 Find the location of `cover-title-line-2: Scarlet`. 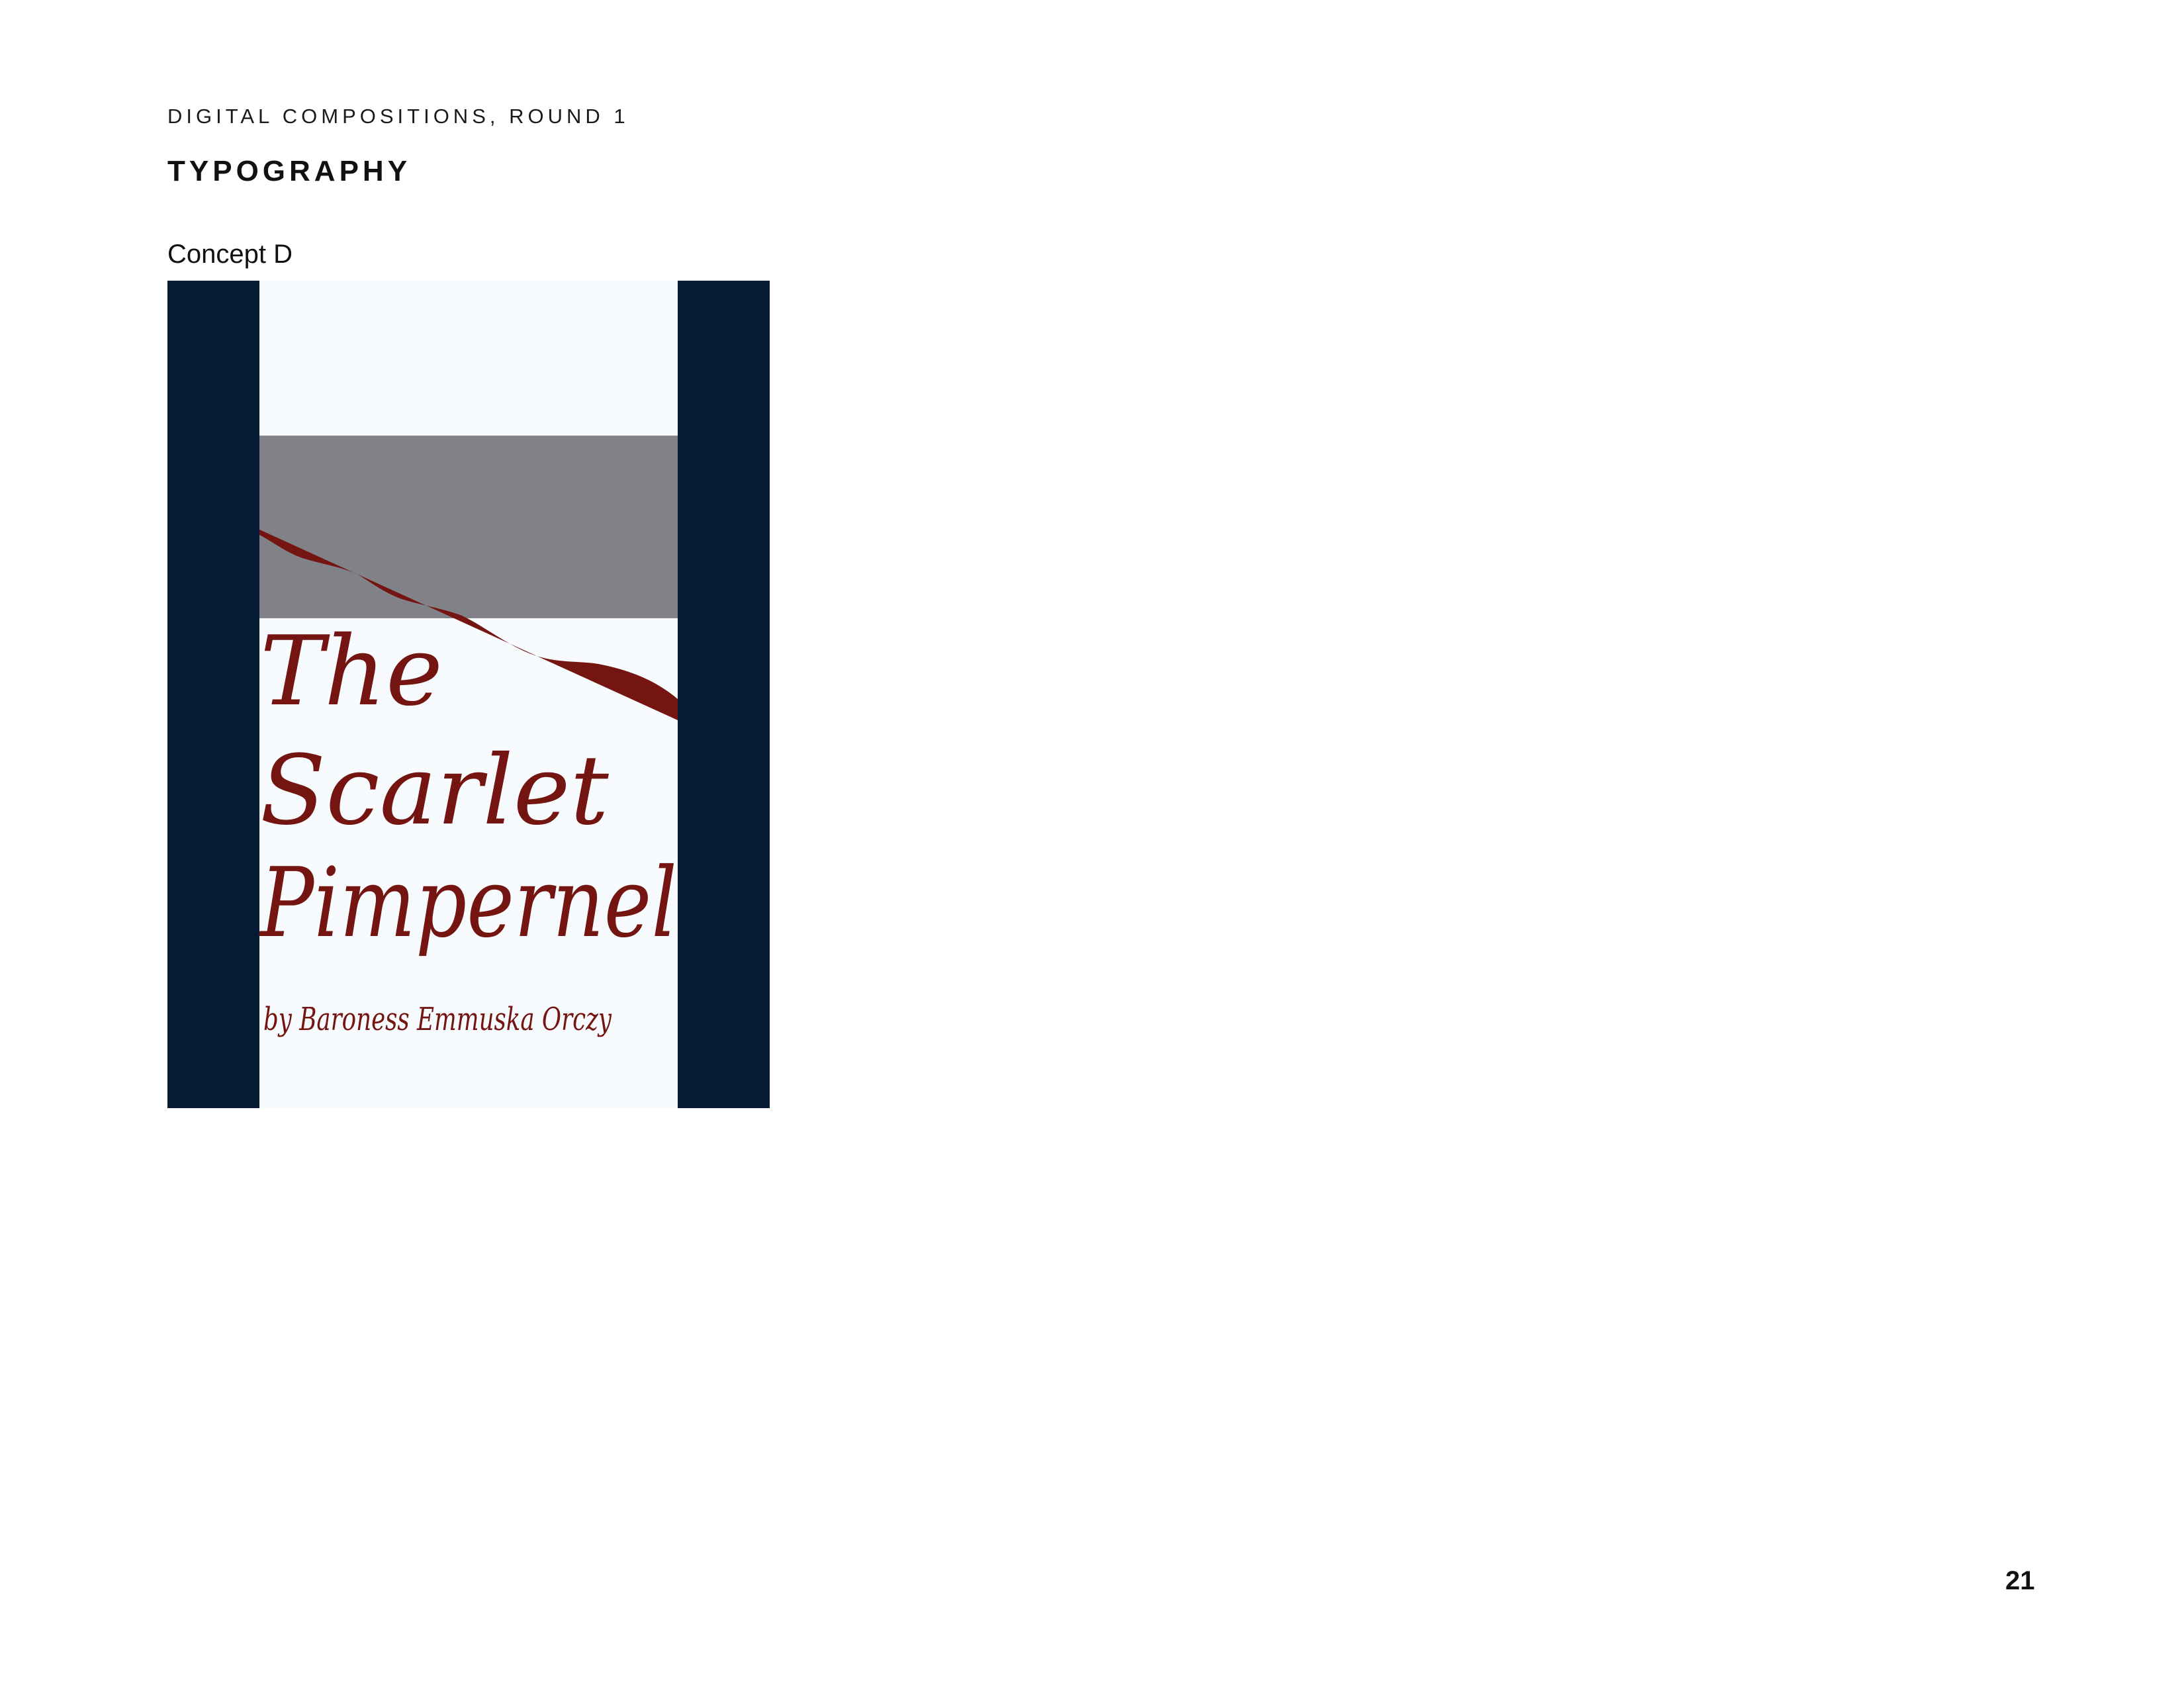

cover-title-line-2: Scarlet is located at coordinates (434, 791).